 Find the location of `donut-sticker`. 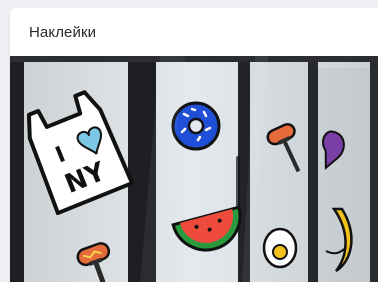

donut-sticker is located at coordinates (196, 126).